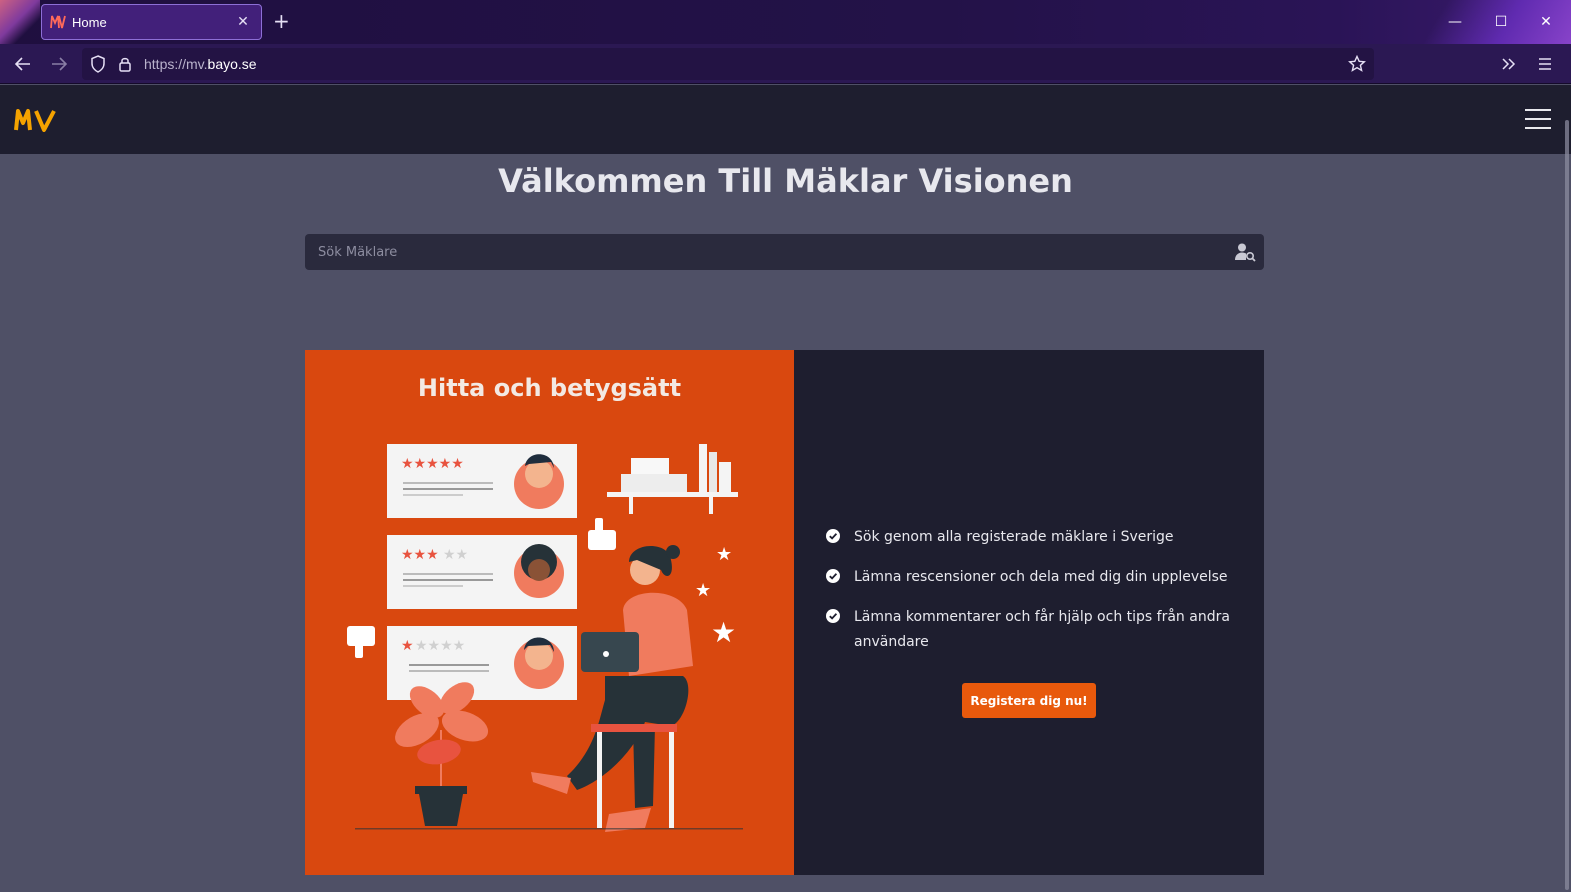 This screenshot has width=1571, height=892. I want to click on page-scrollbar, so click(1567, 505).